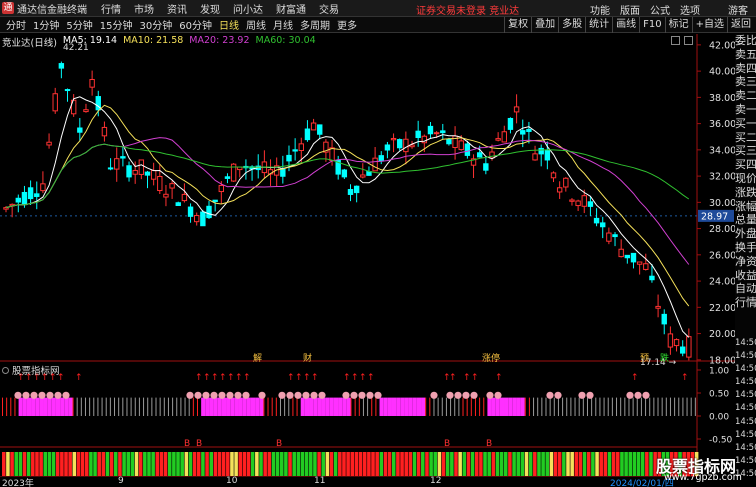 This screenshot has width=756, height=487. Describe the element at coordinates (229, 24) in the screenshot. I see `period-tab: 日线` at that location.